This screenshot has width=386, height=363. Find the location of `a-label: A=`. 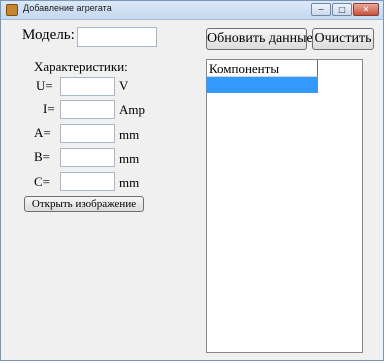

a-label: A= is located at coordinates (42, 132).